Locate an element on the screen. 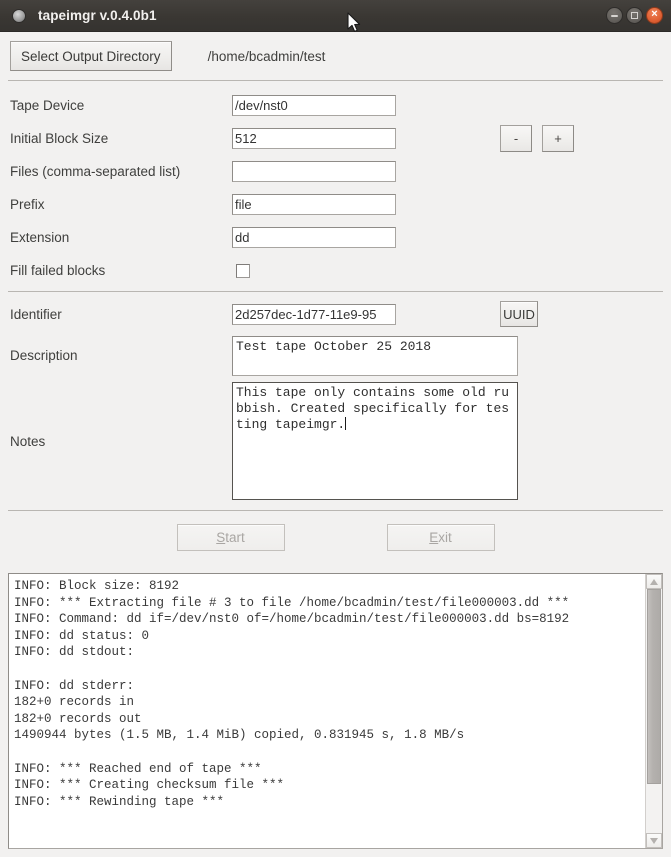 This screenshot has height=857, width=671. description-textarea: Test tape October 25 2018 is located at coordinates (375, 356).